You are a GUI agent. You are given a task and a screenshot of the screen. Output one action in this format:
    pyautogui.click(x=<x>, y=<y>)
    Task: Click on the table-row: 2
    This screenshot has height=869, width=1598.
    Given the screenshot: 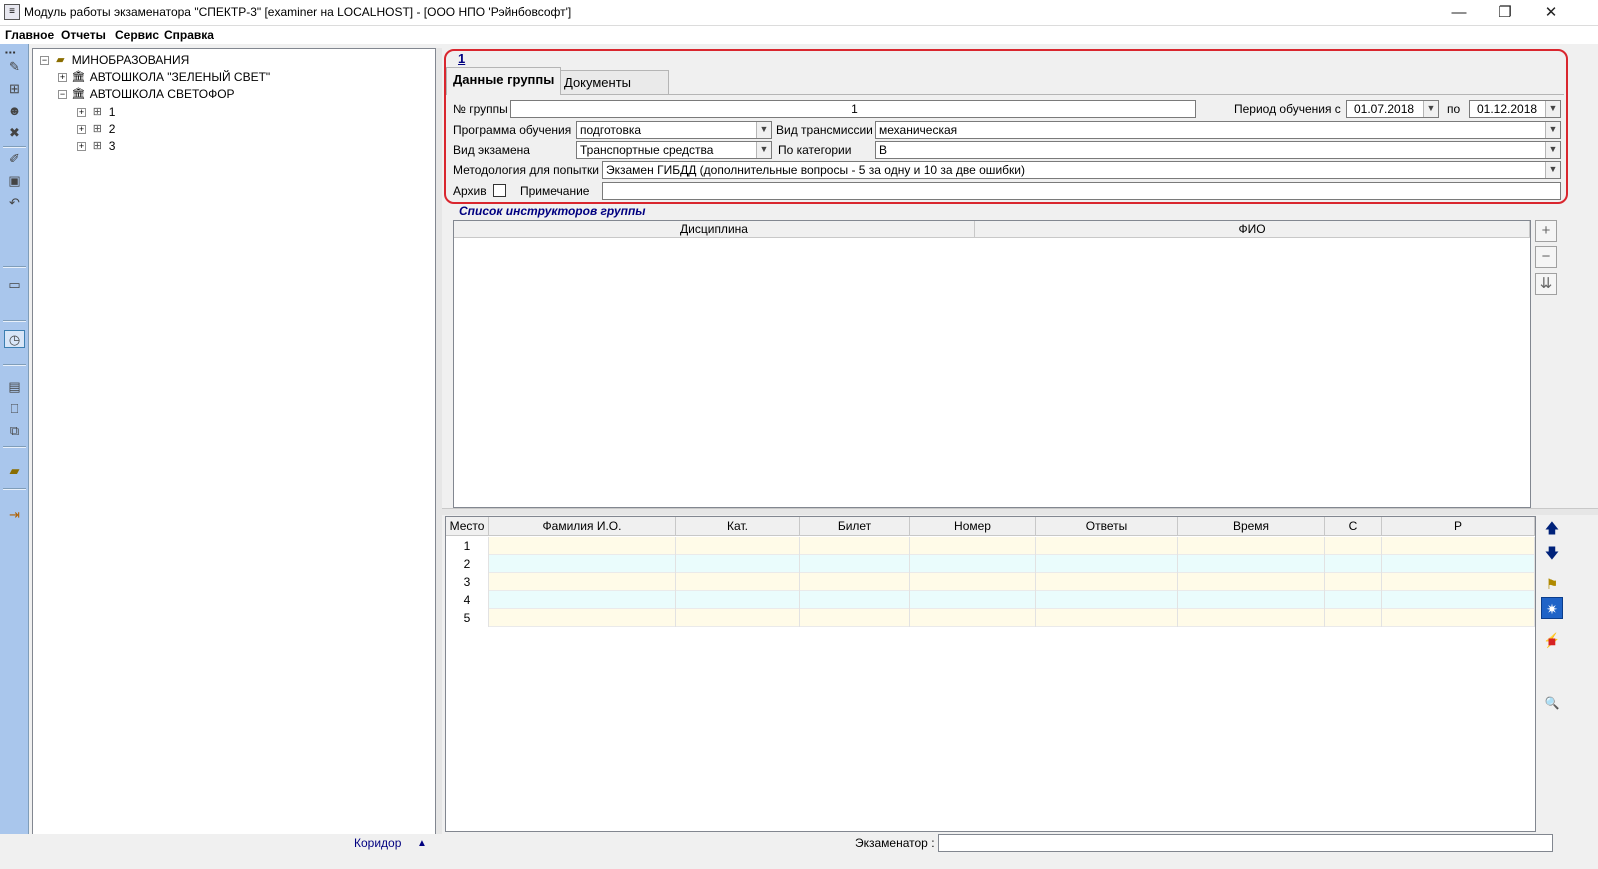 What is the action you would take?
    pyautogui.click(x=990, y=564)
    